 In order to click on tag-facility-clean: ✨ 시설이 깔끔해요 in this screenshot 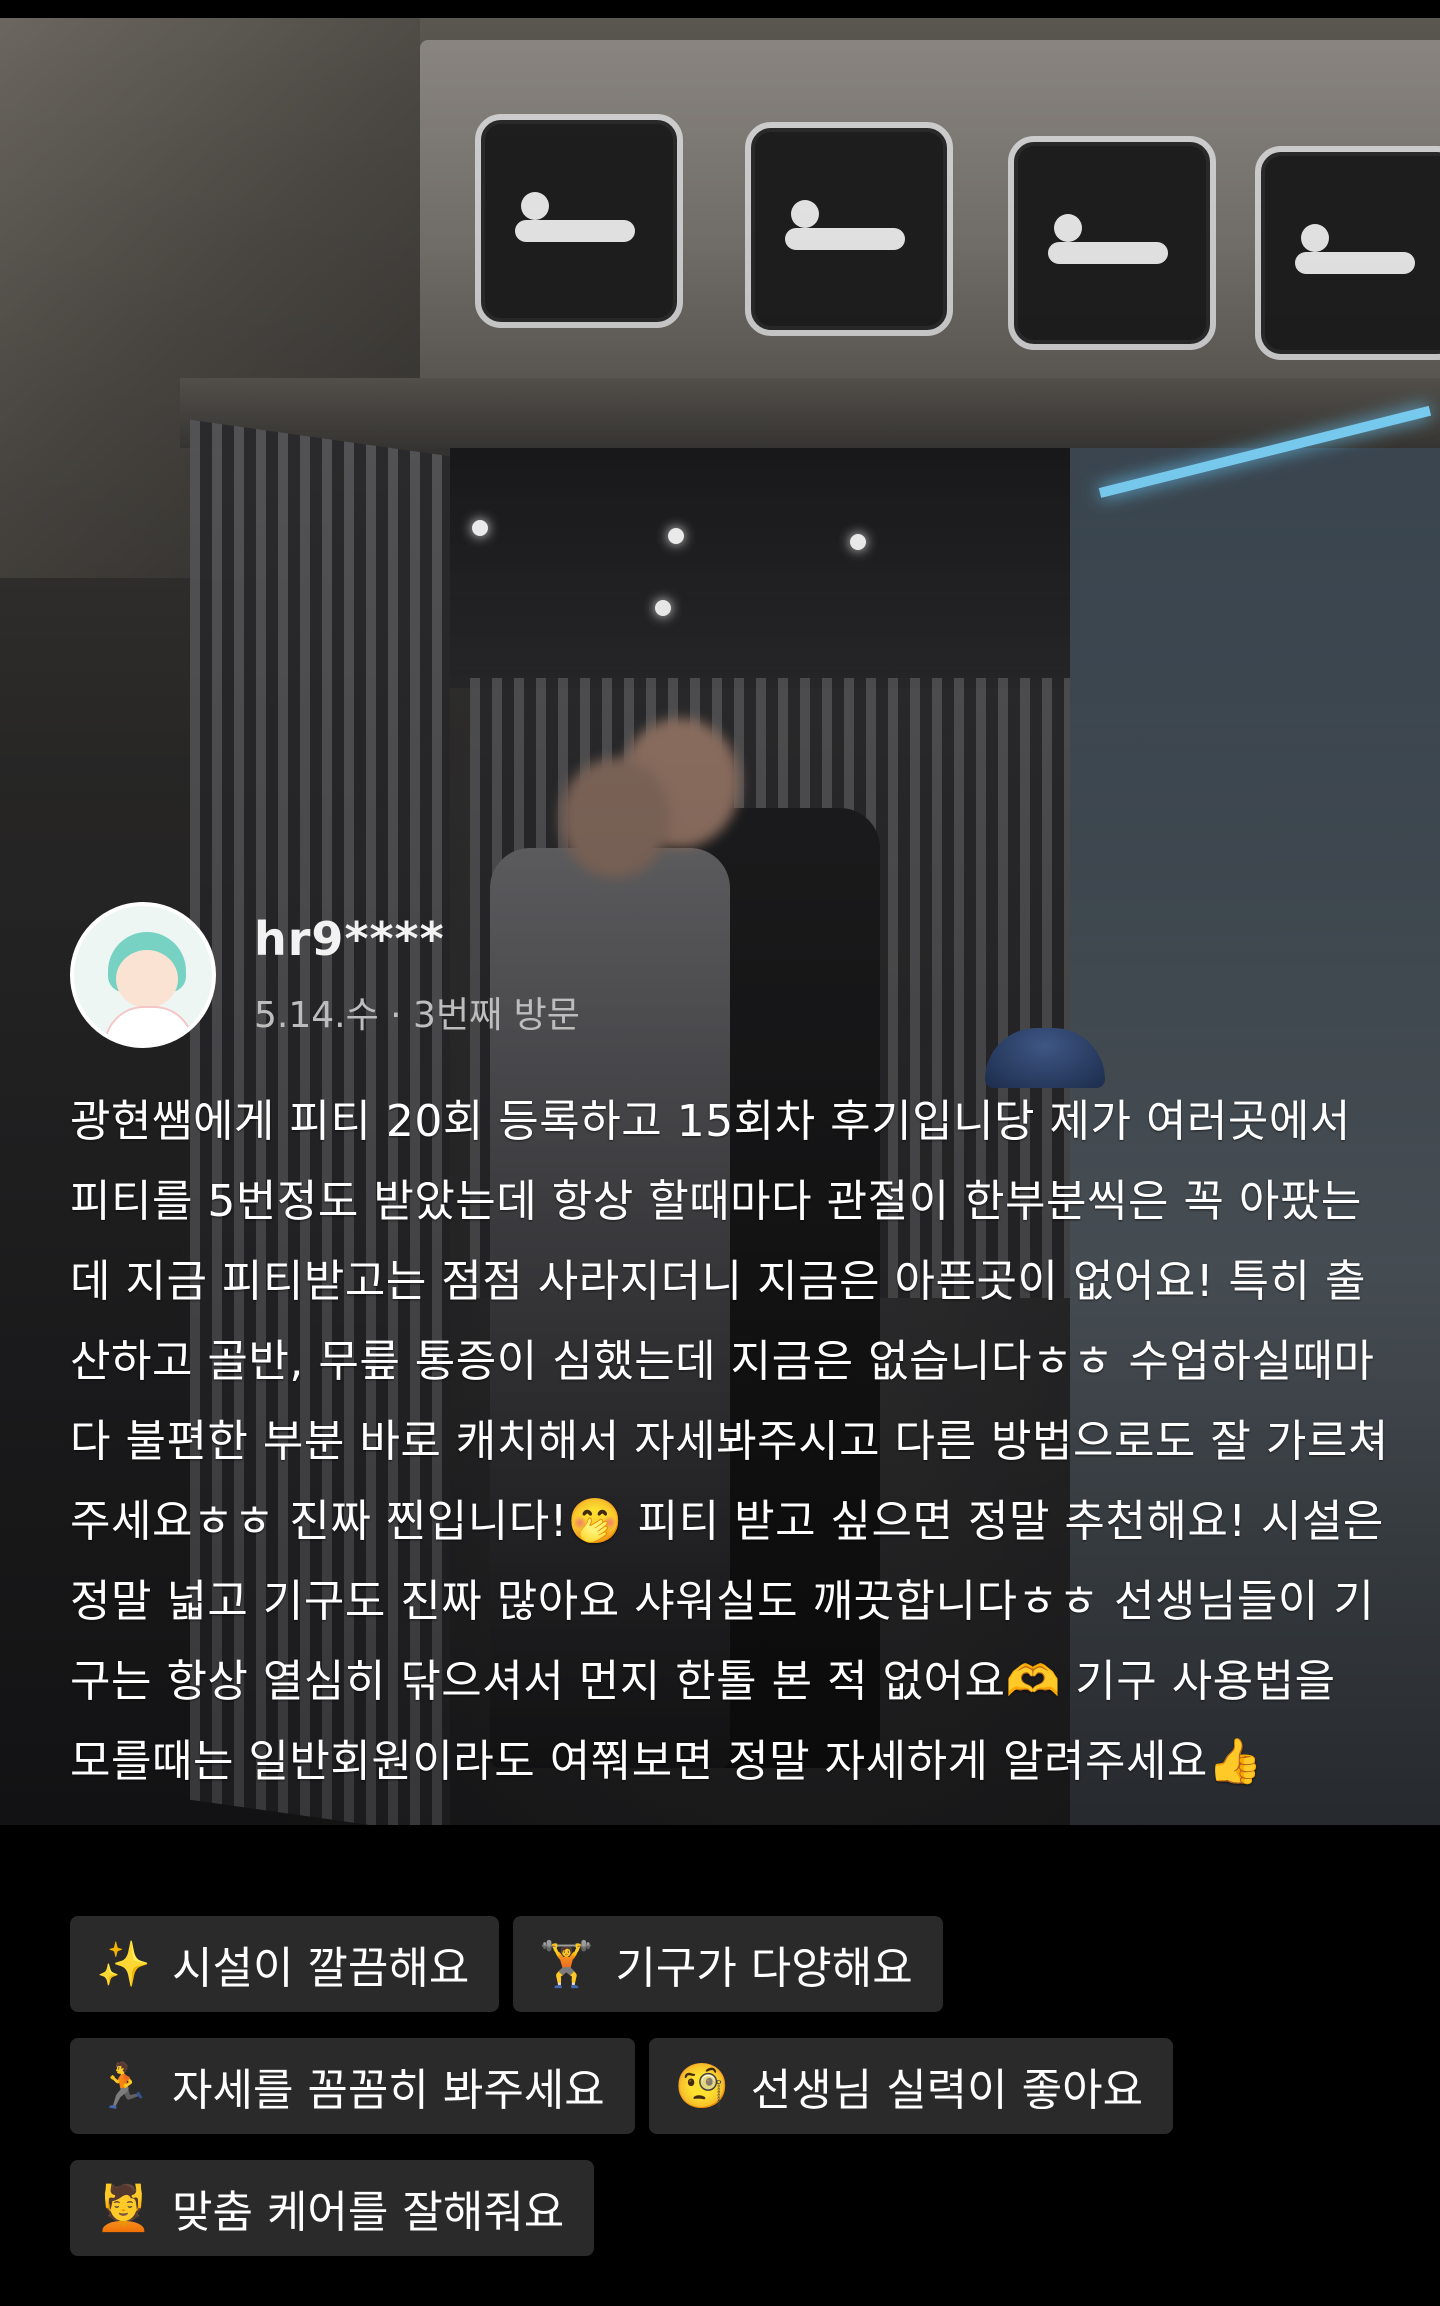, I will do `click(285, 1964)`.